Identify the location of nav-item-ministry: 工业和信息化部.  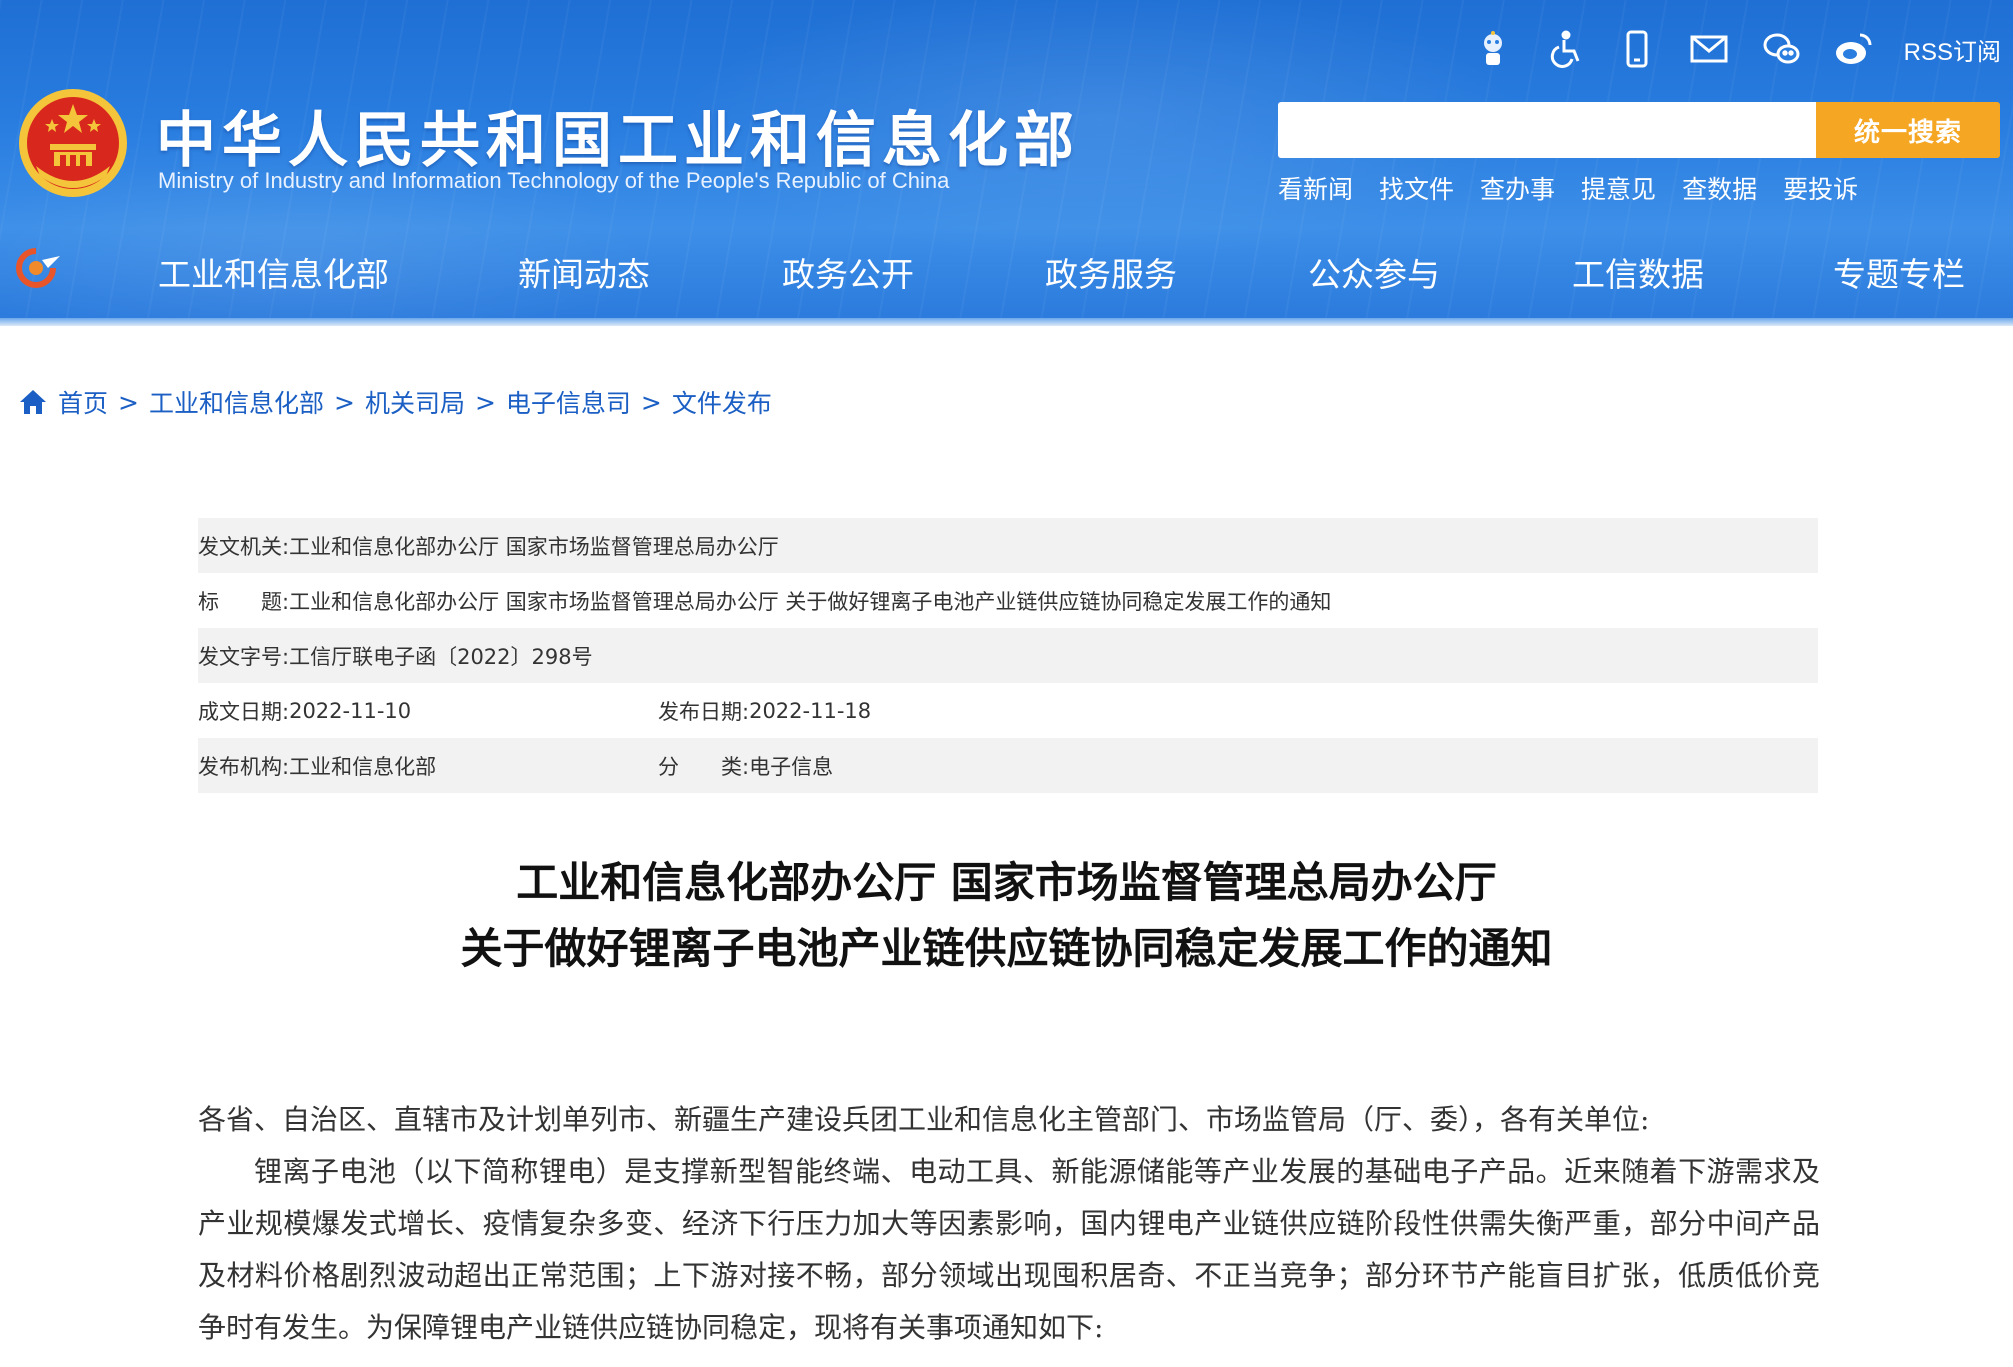
(273, 272).